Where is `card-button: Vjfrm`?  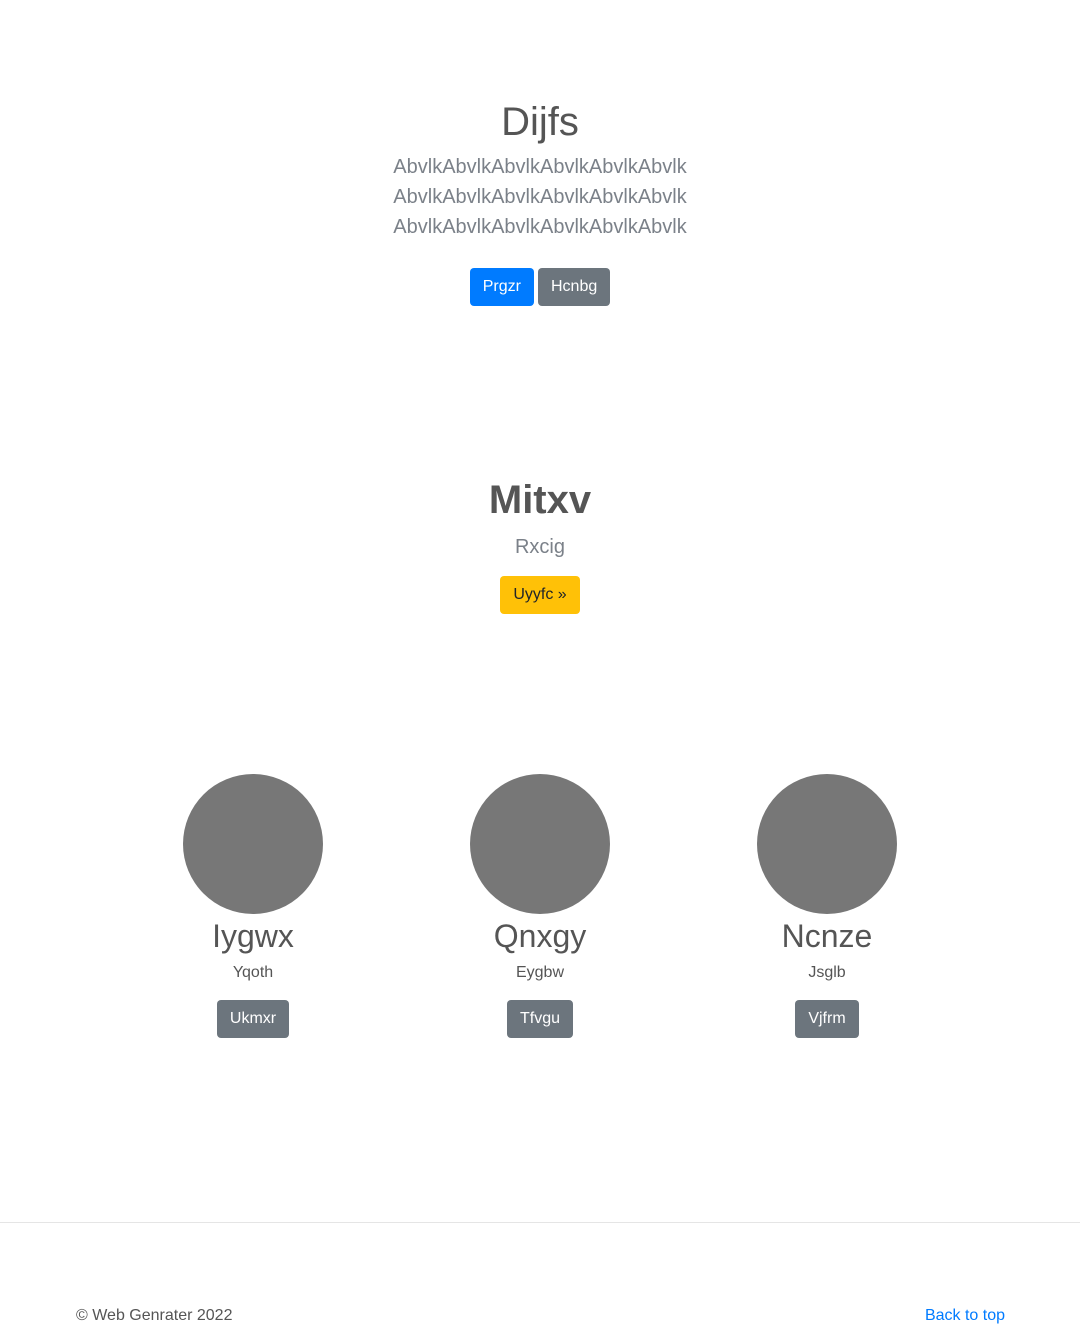
card-button: Vjfrm is located at coordinates (827, 1019).